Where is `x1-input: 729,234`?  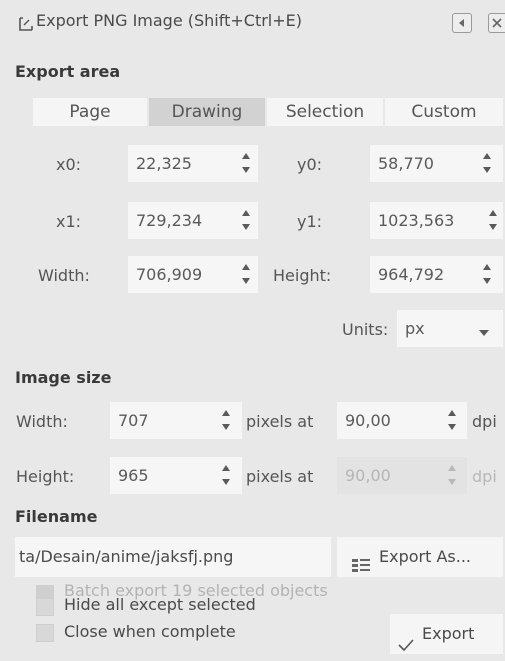 x1-input: 729,234 is located at coordinates (193, 220).